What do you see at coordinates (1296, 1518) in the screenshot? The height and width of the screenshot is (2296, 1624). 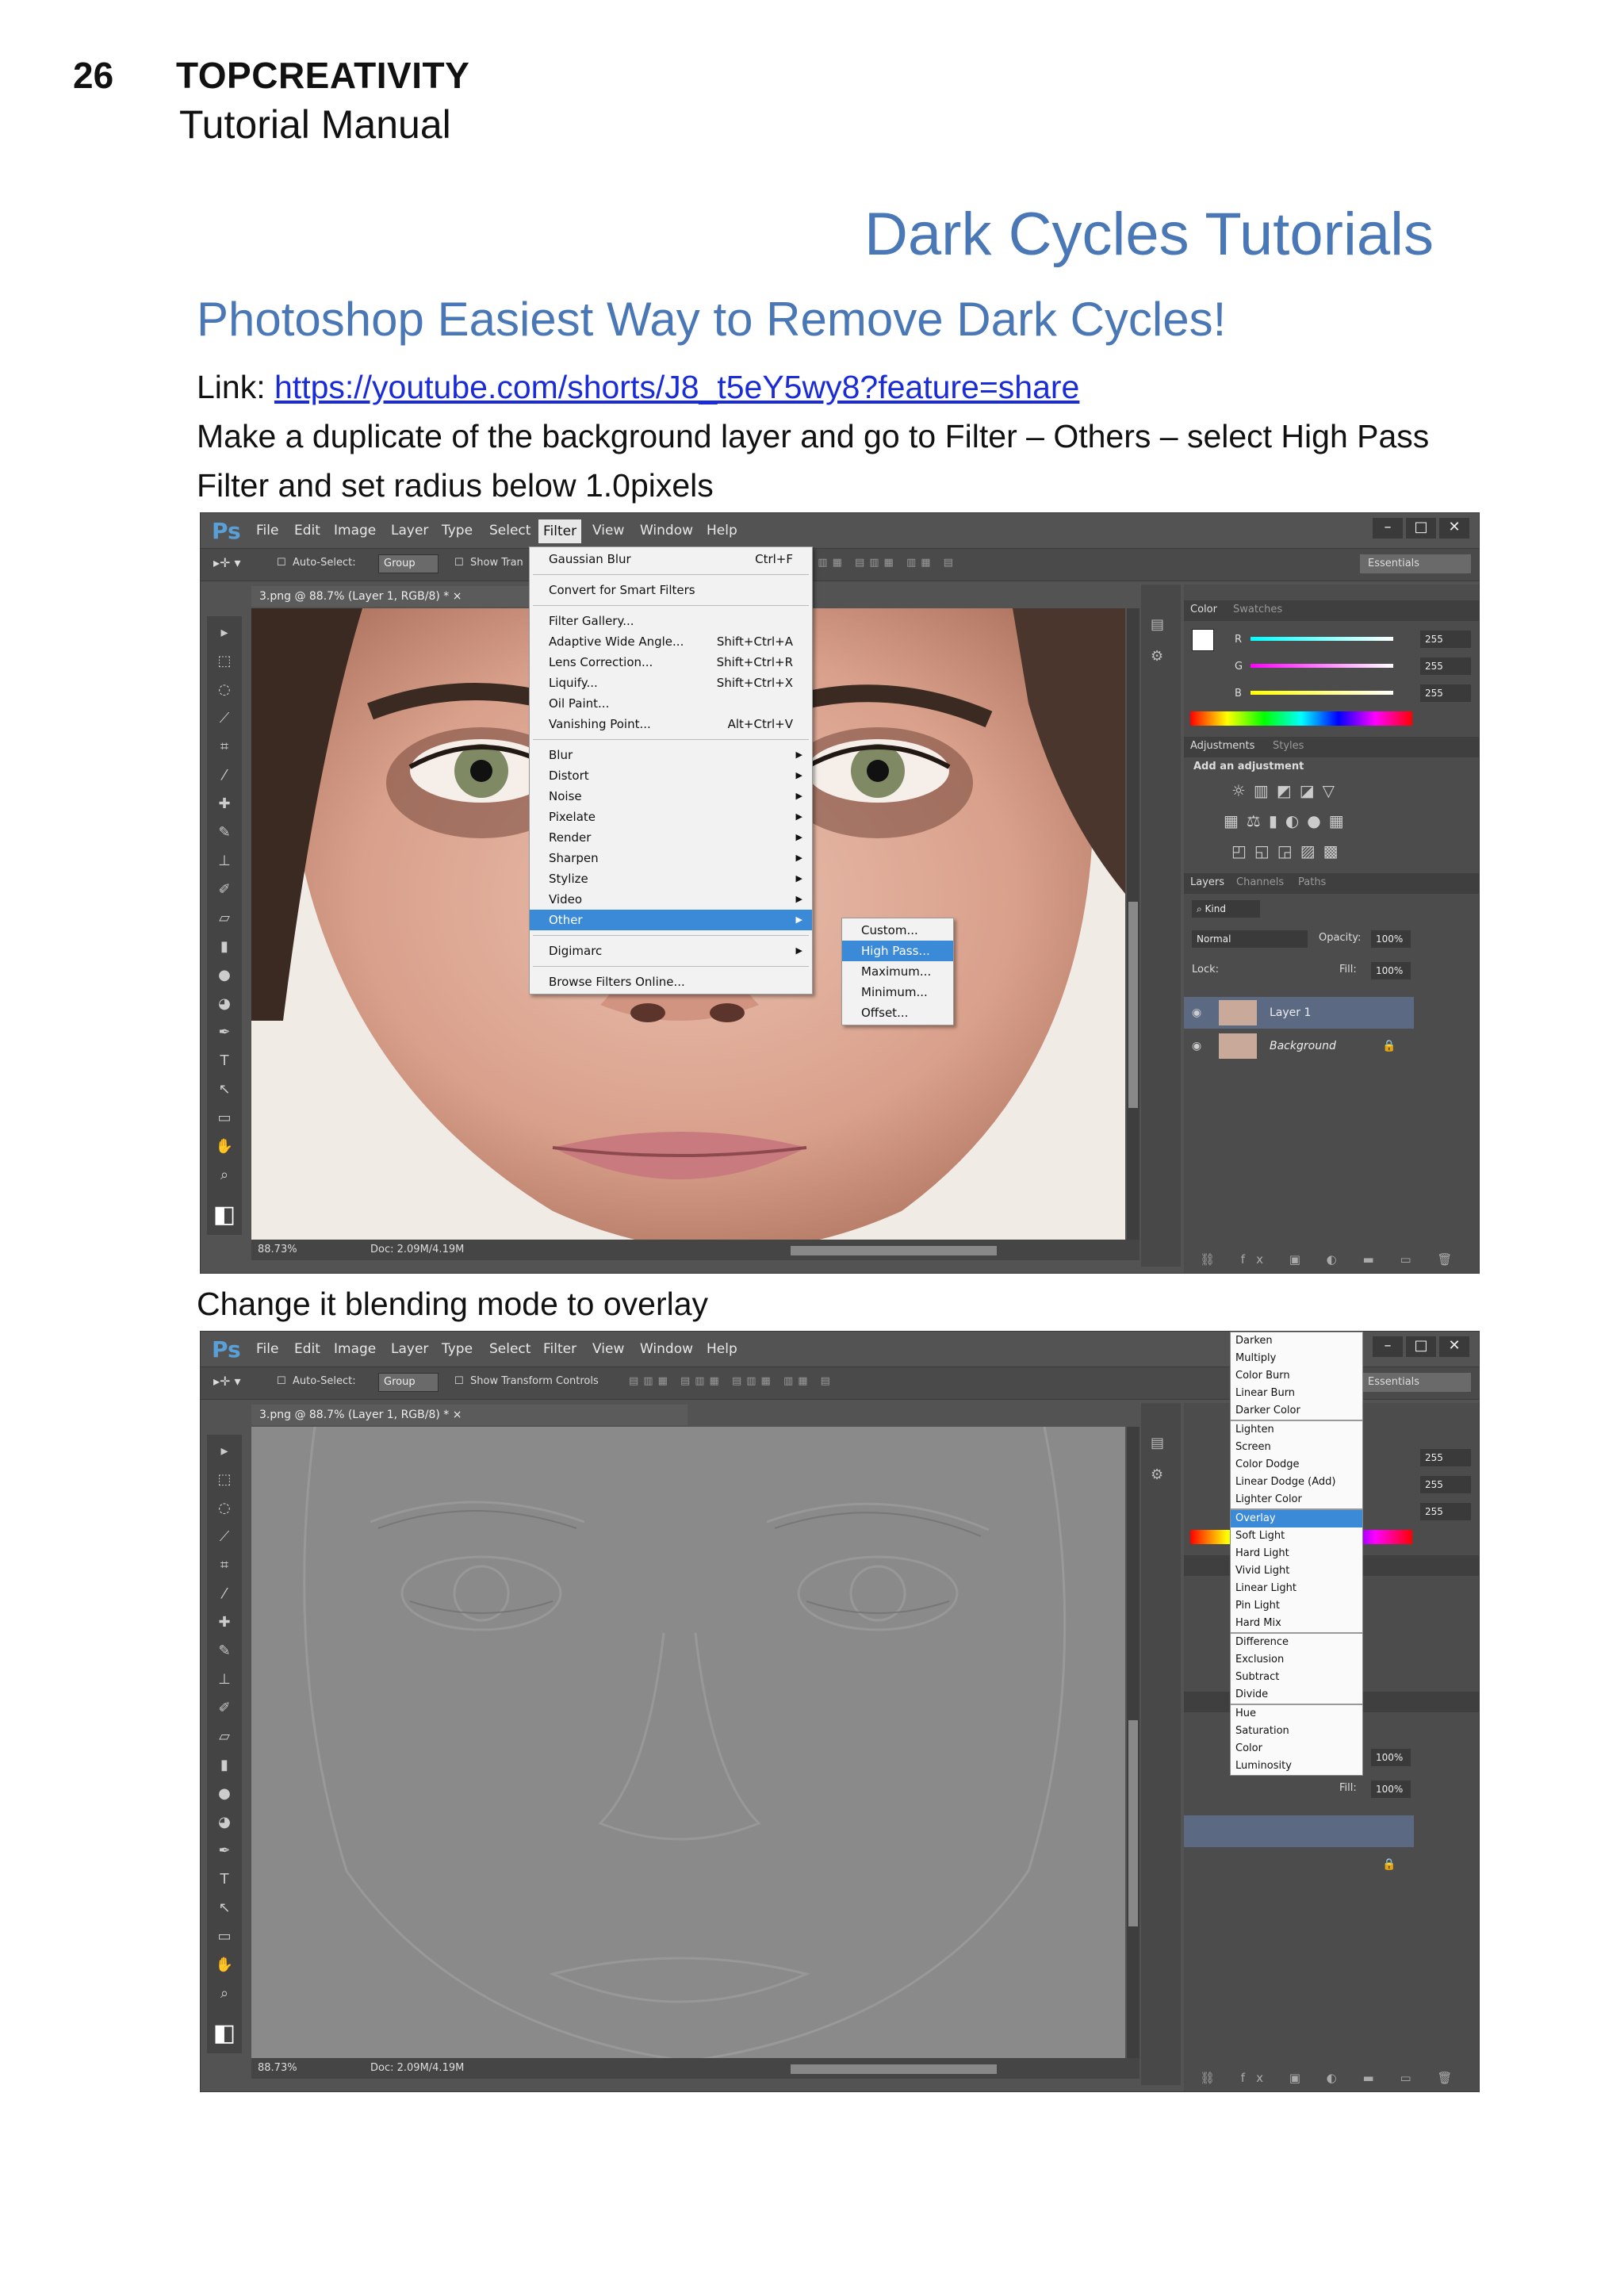 I see `blend-mode-option-overlay: Overlay` at bounding box center [1296, 1518].